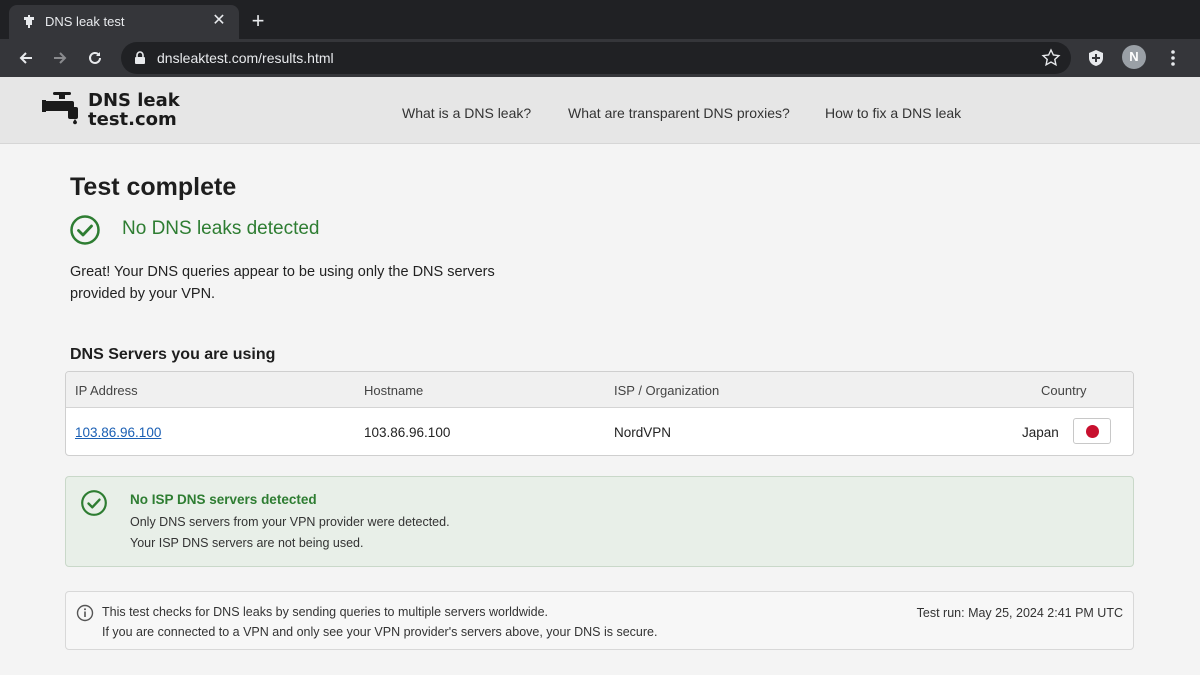 Image resolution: width=1200 pixels, height=675 pixels. Describe the element at coordinates (221, 228) in the screenshot. I see `leak-status: No DNS leaks detected` at that location.